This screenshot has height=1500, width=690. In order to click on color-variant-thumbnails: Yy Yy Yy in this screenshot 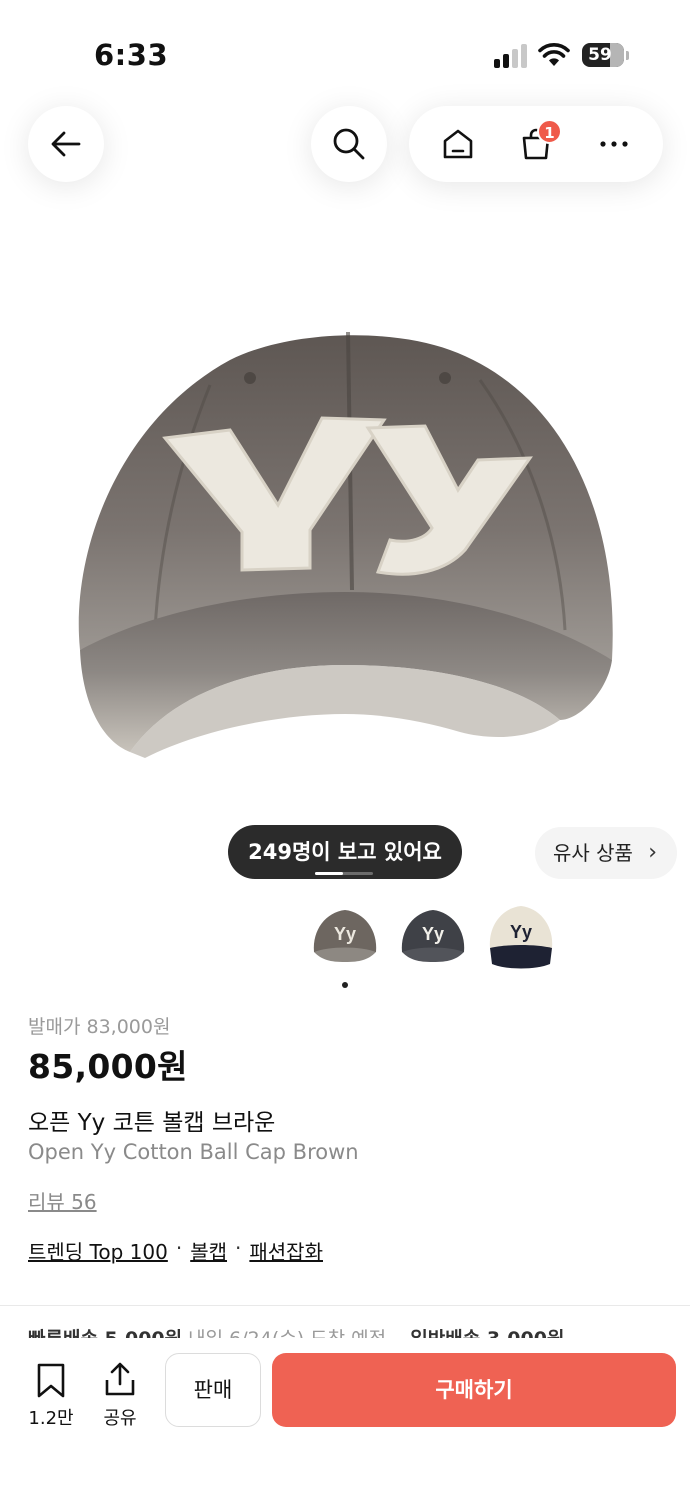, I will do `click(435, 937)`.